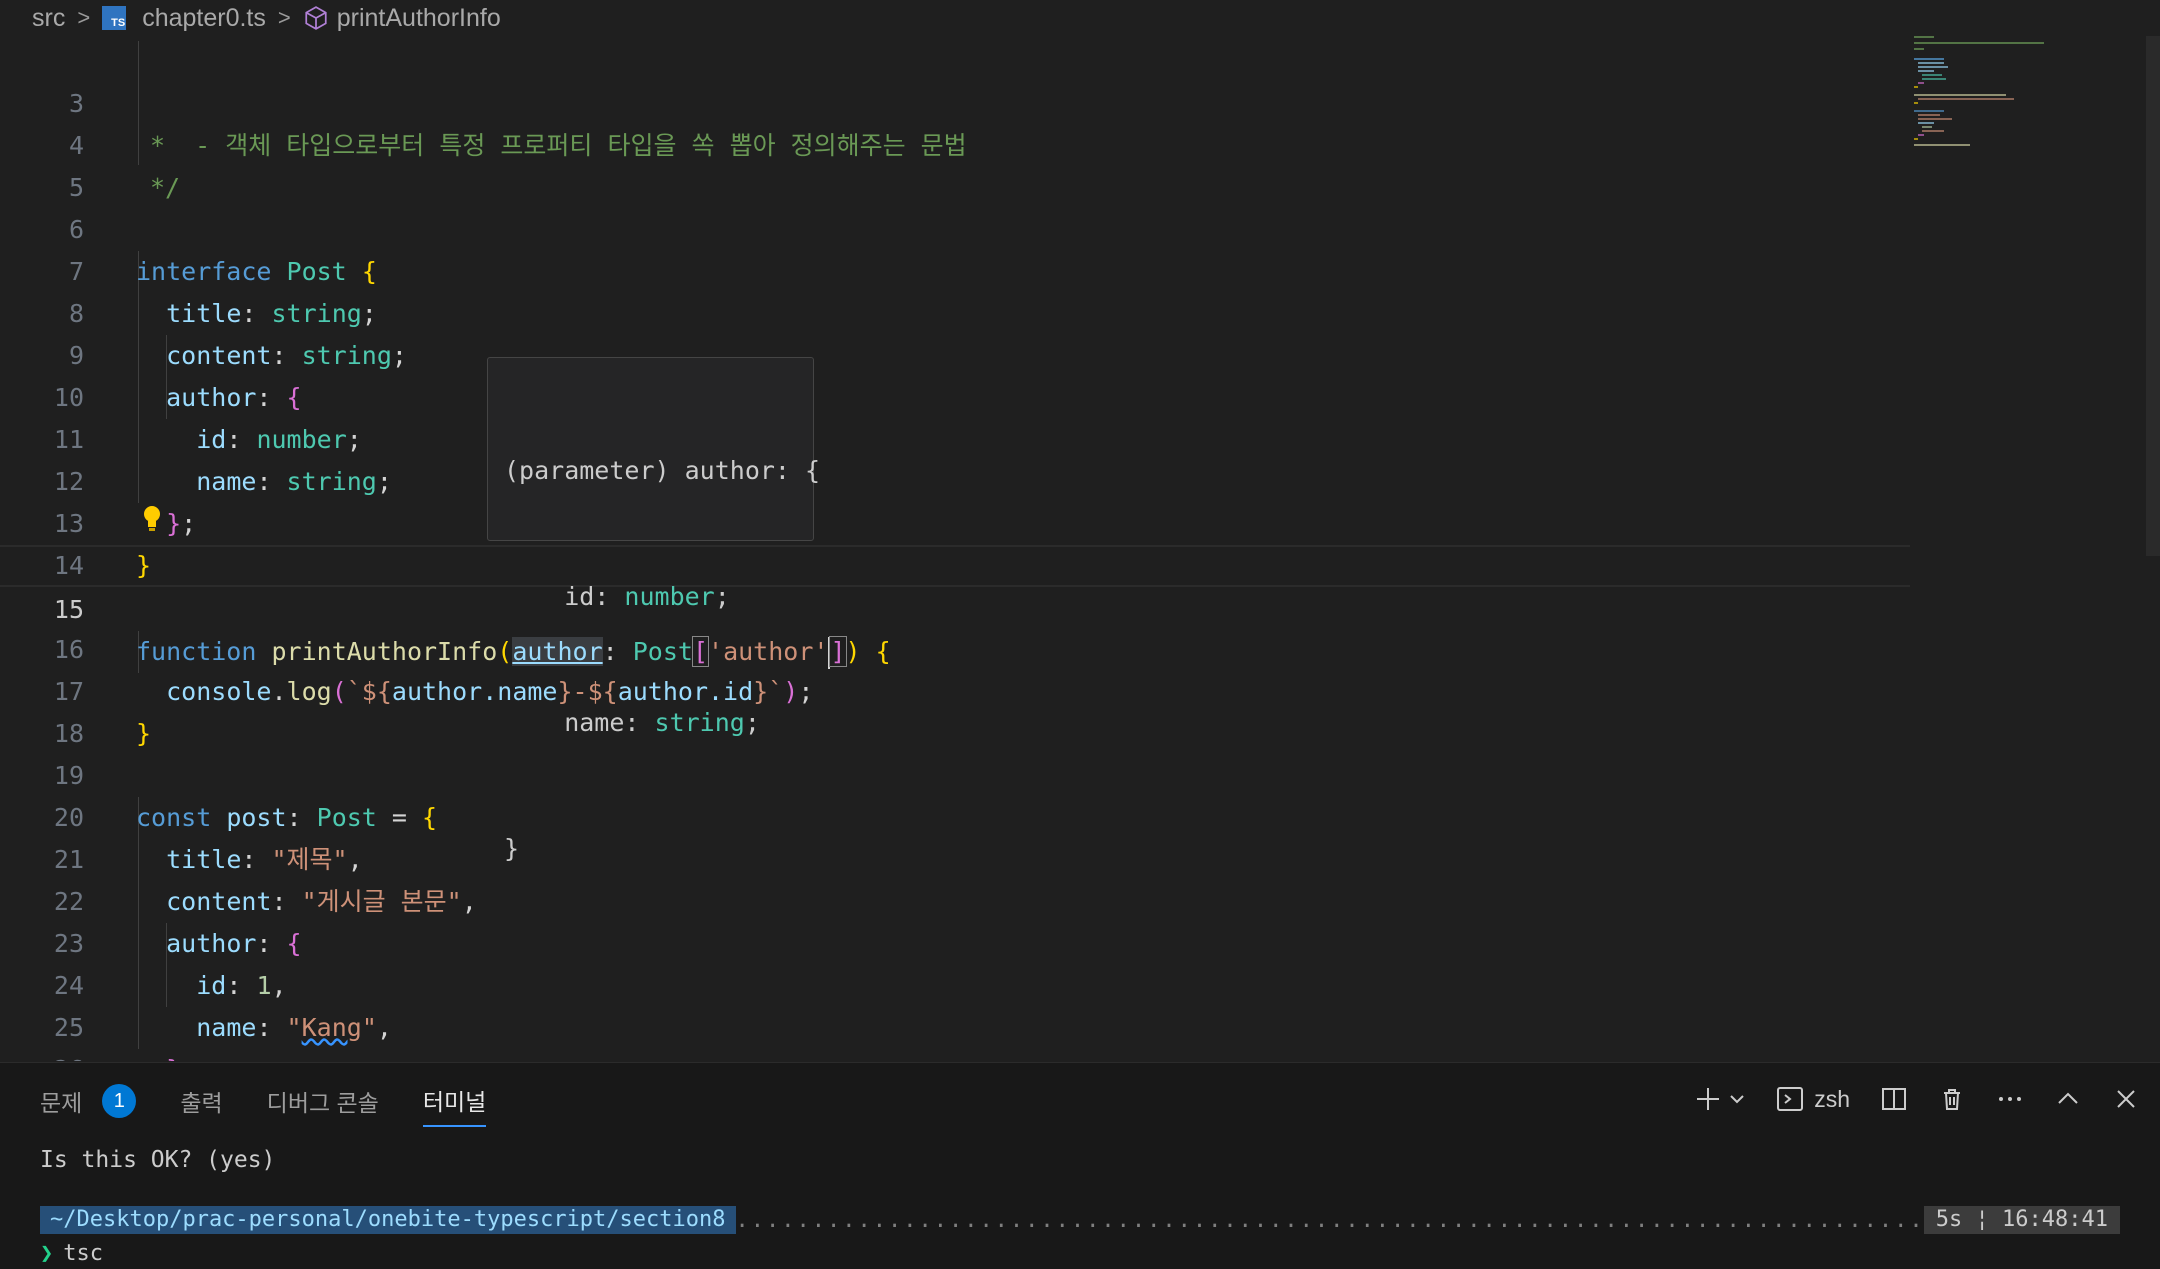  What do you see at coordinates (454, 1102) in the screenshot?
I see `tab-label: 터미널` at bounding box center [454, 1102].